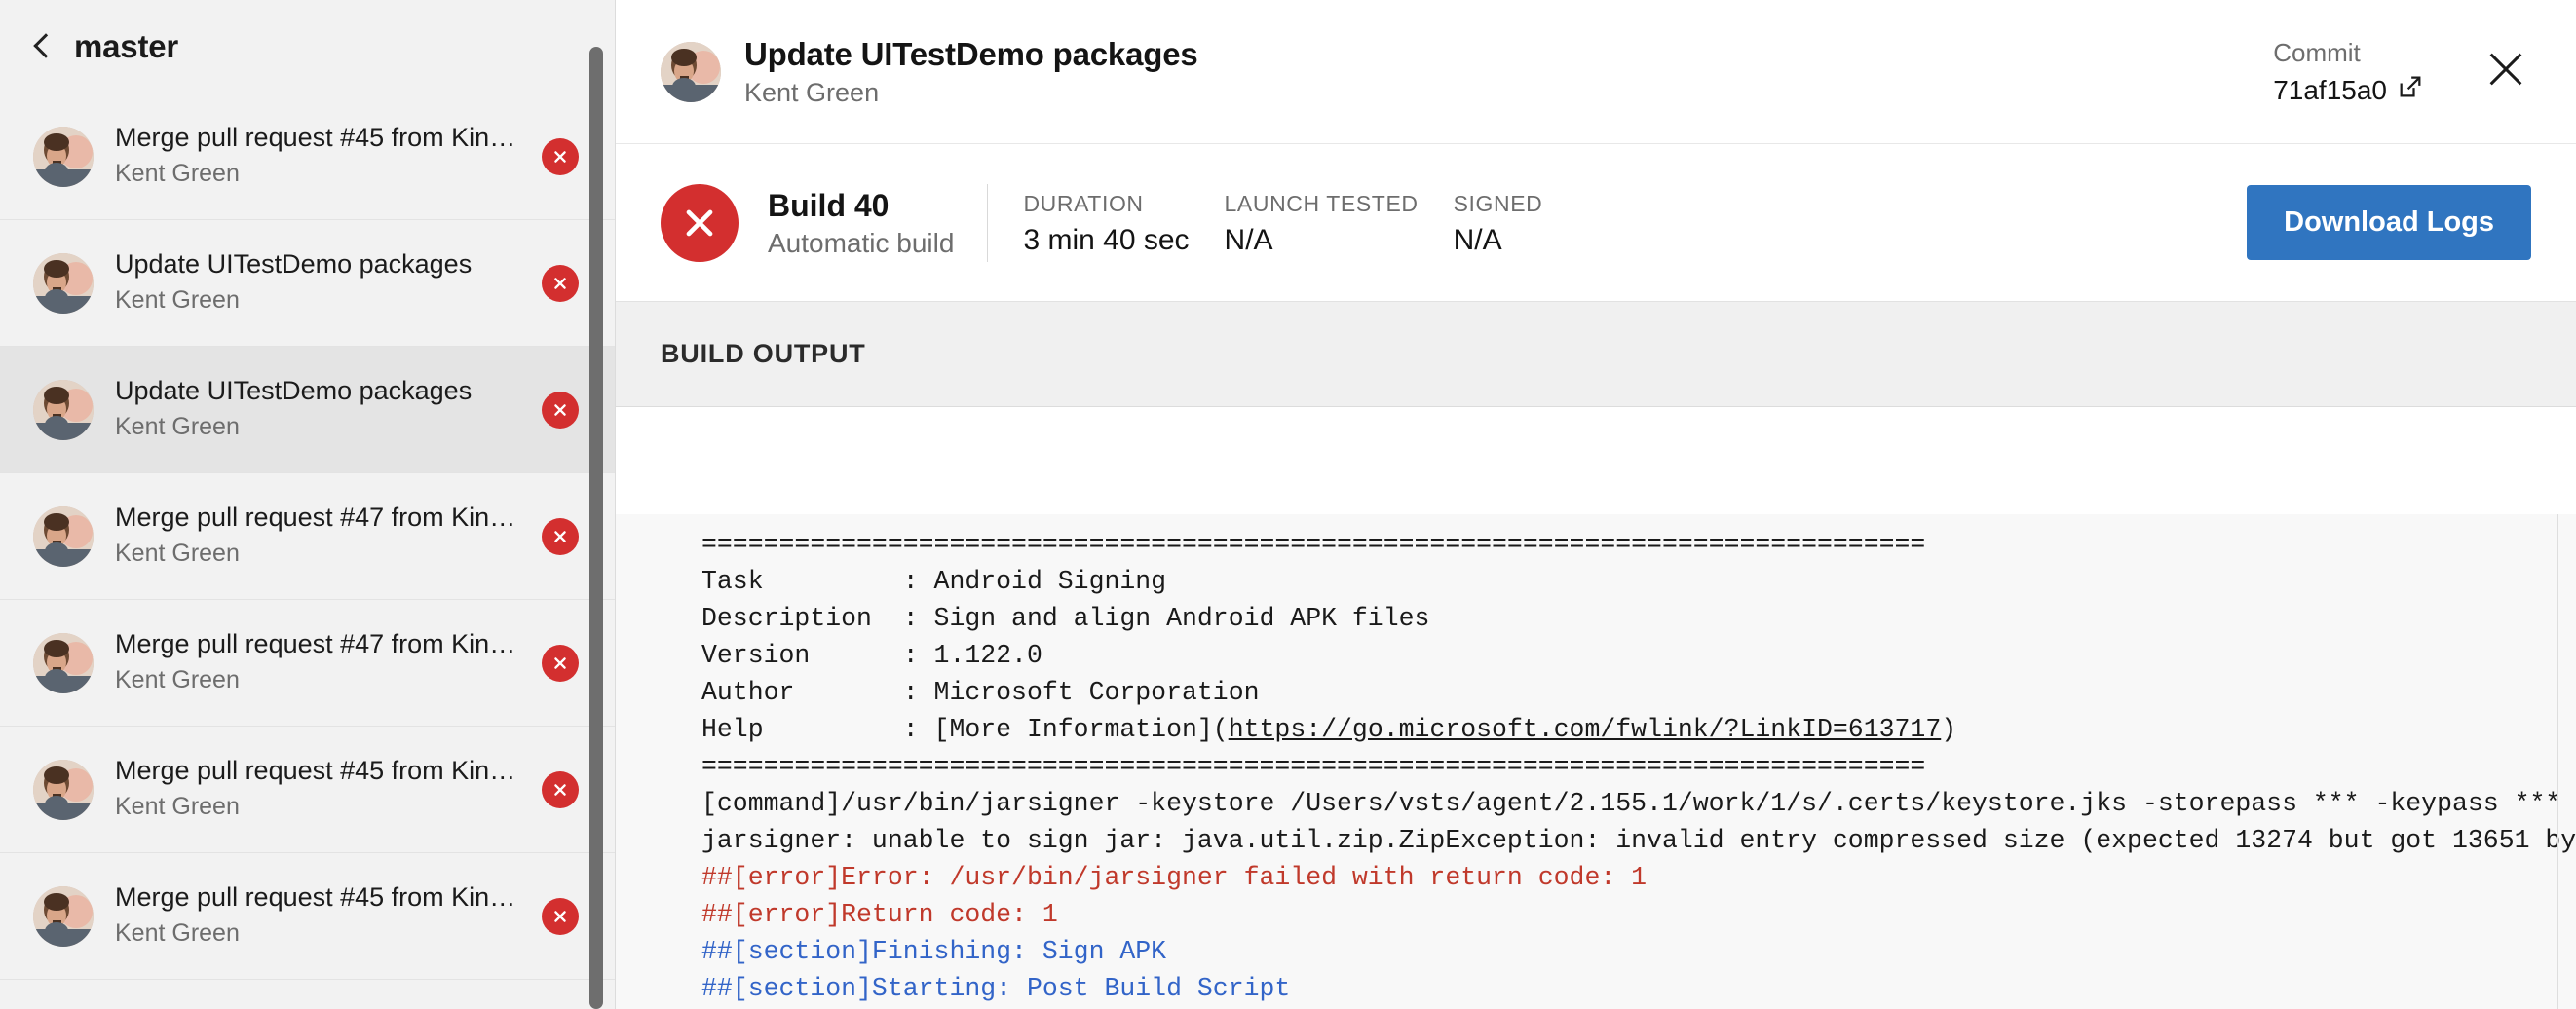  I want to click on log-line-text: ), so click(1949, 729).